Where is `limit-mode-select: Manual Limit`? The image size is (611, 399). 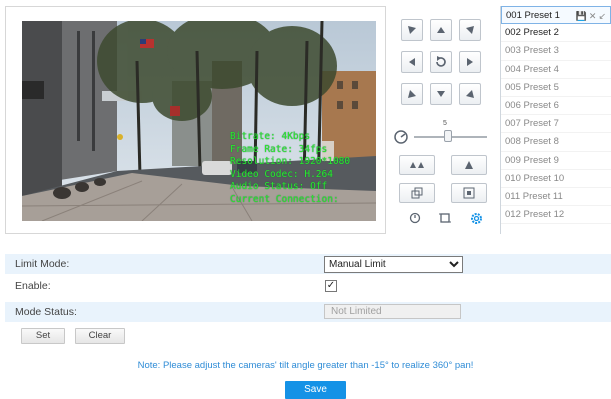 limit-mode-select: Manual Limit is located at coordinates (393, 264).